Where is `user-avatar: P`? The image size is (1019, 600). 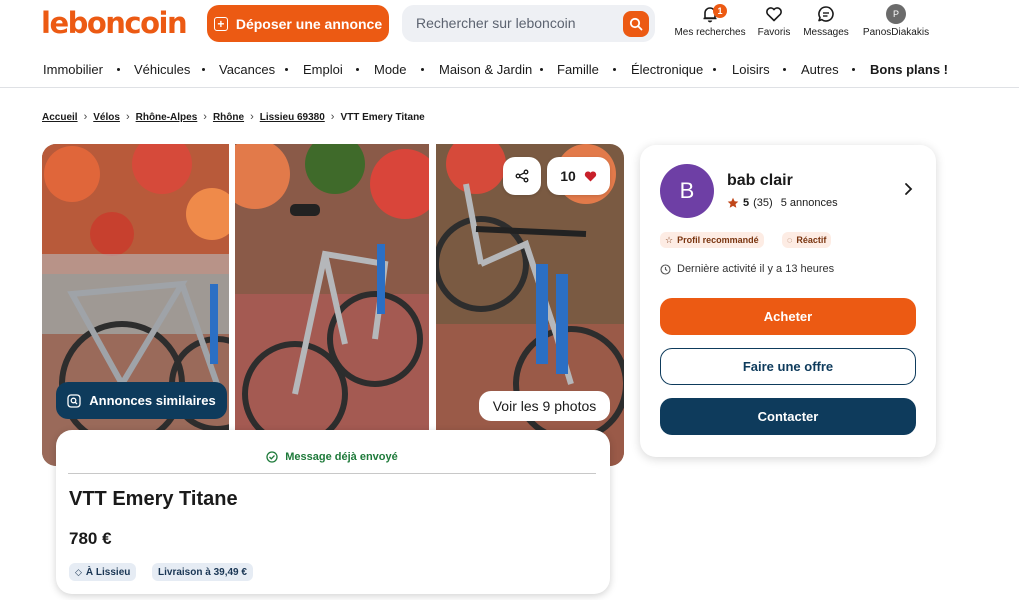 user-avatar: P is located at coordinates (896, 14).